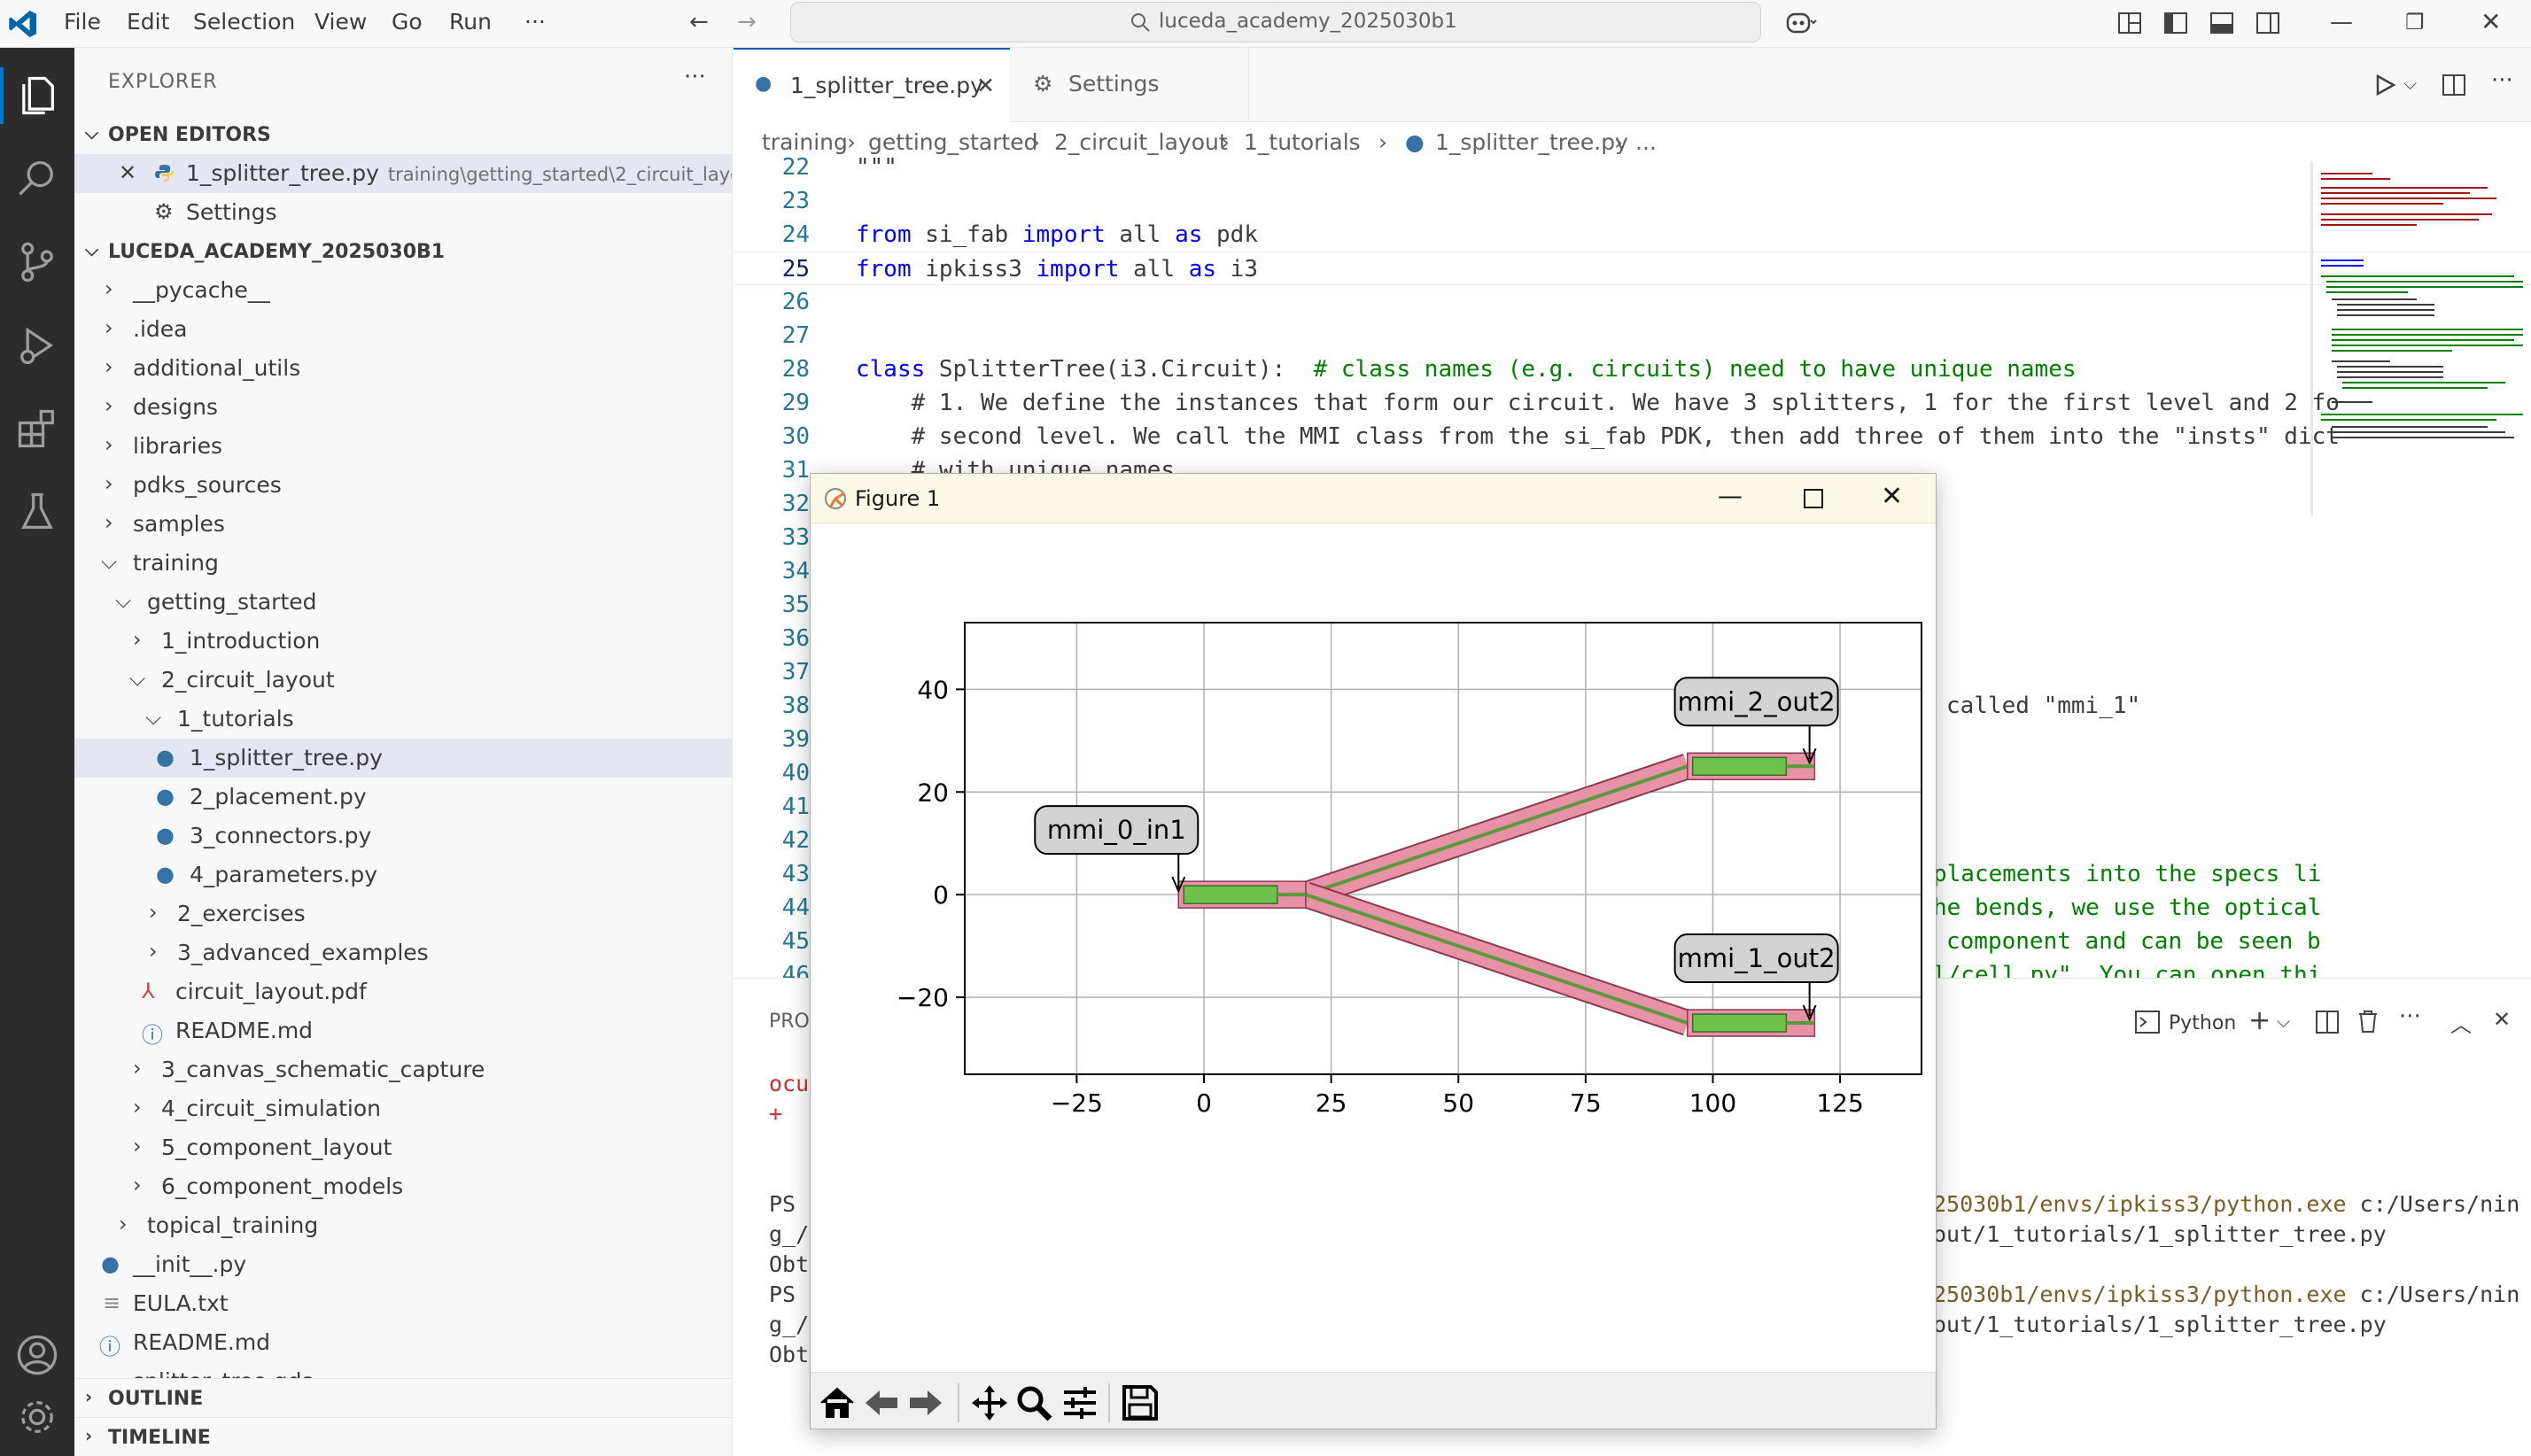 This screenshot has height=1456, width=2531. What do you see at coordinates (403, 1186) in the screenshot?
I see `tree-folder-6-component-models: › 6_component_models` at bounding box center [403, 1186].